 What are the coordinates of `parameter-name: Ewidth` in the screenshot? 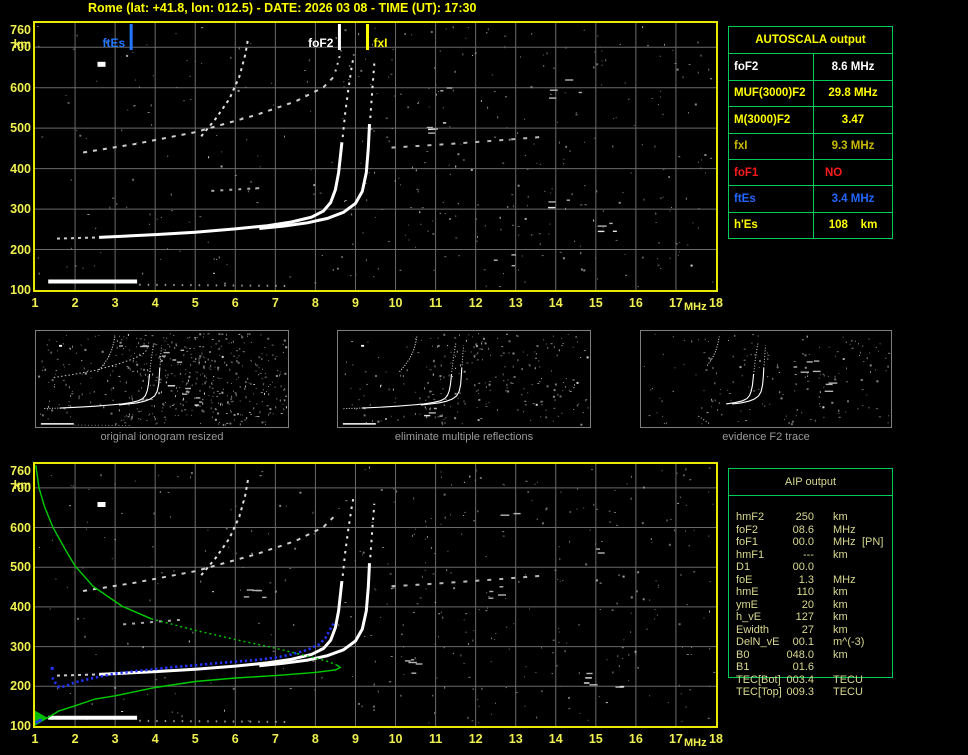 It's located at (753, 629).